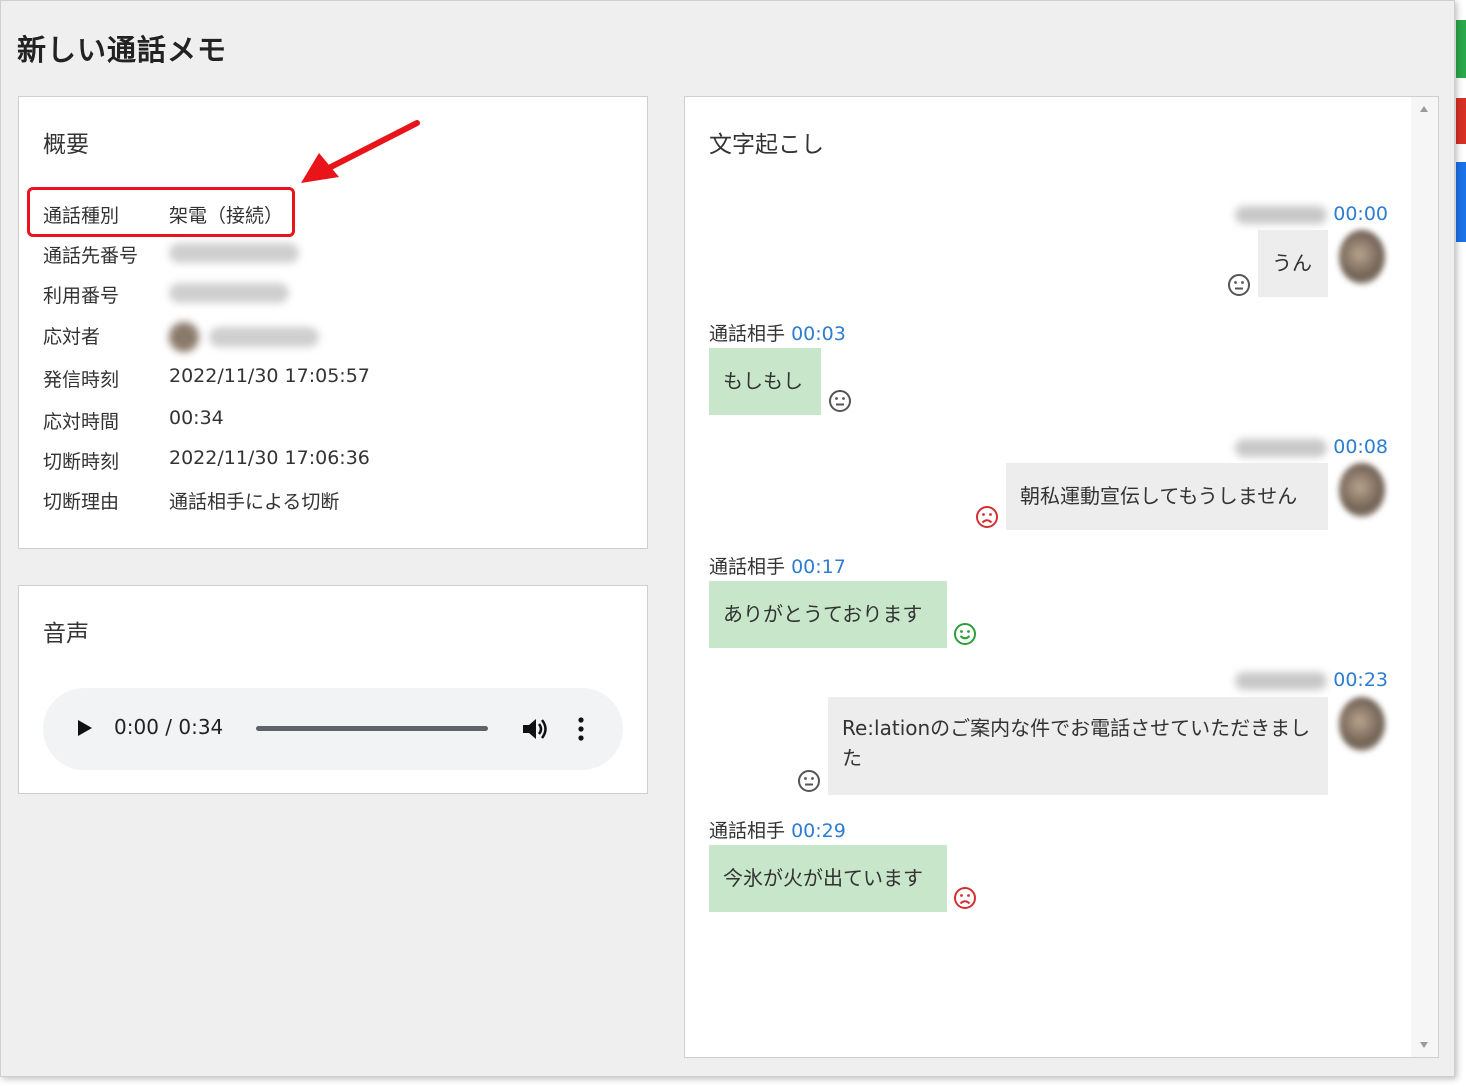 The image size is (1466, 1087). I want to click on transcript-scrollbar, so click(1424, 577).